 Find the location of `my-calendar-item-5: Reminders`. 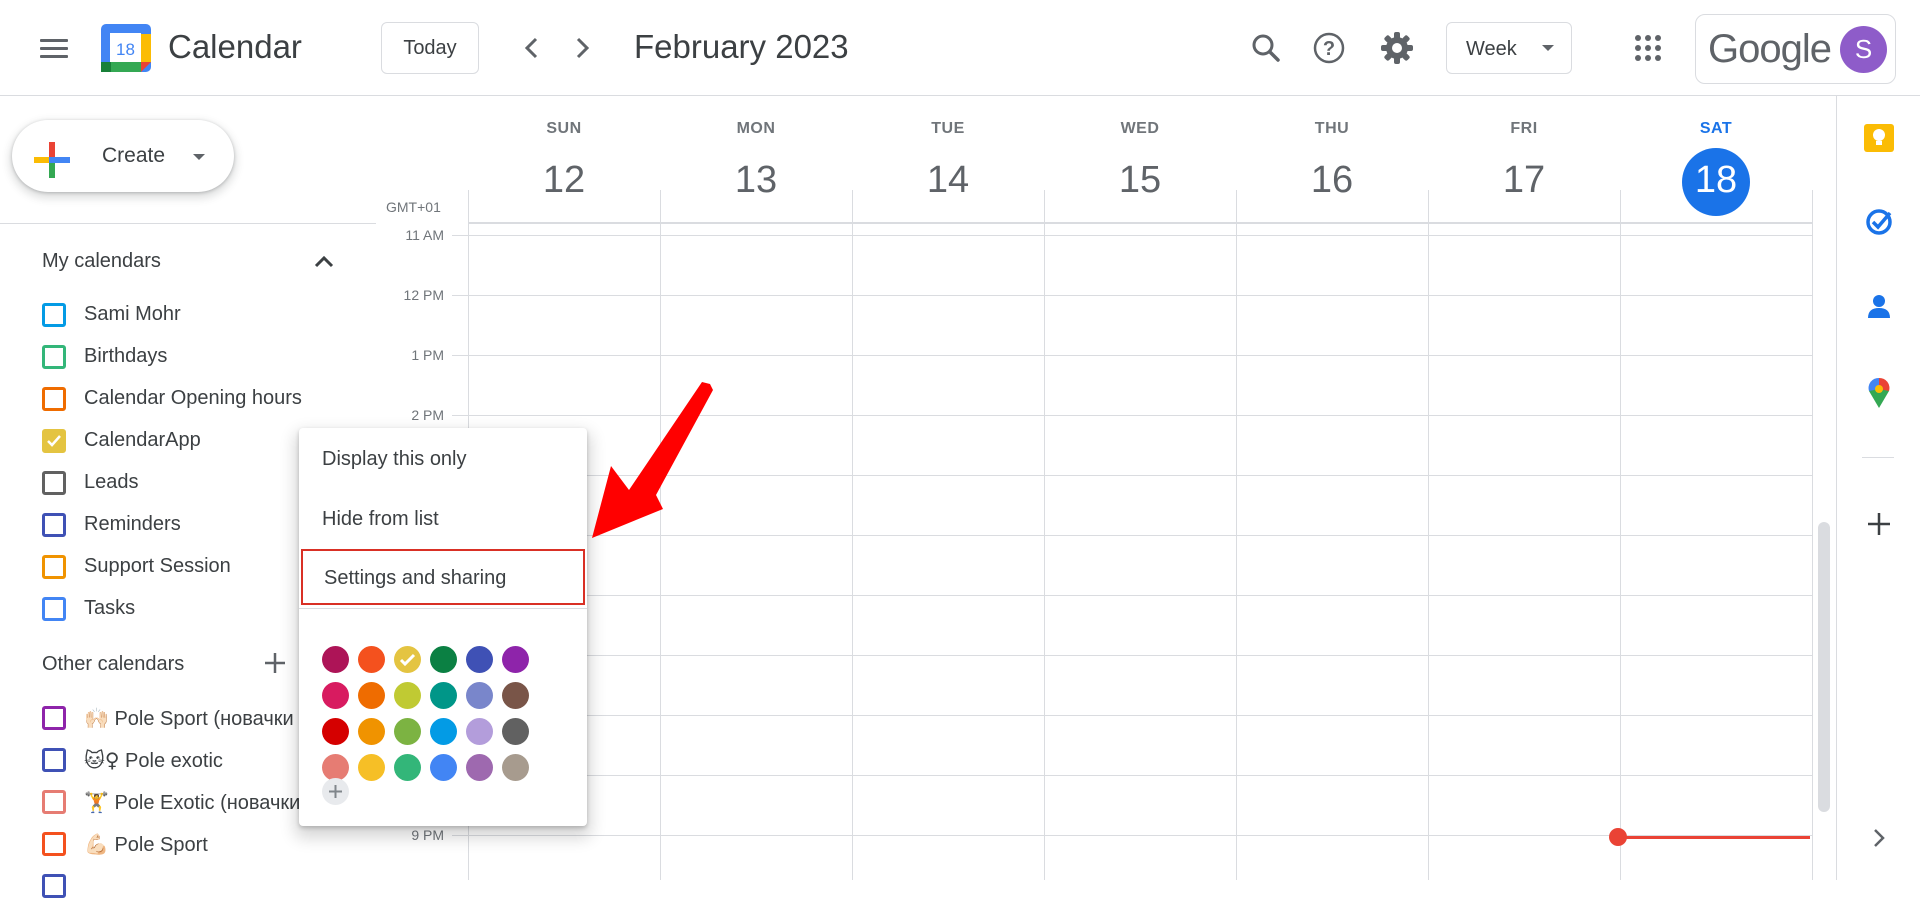

my-calendar-item-5: Reminders is located at coordinates (190, 524).